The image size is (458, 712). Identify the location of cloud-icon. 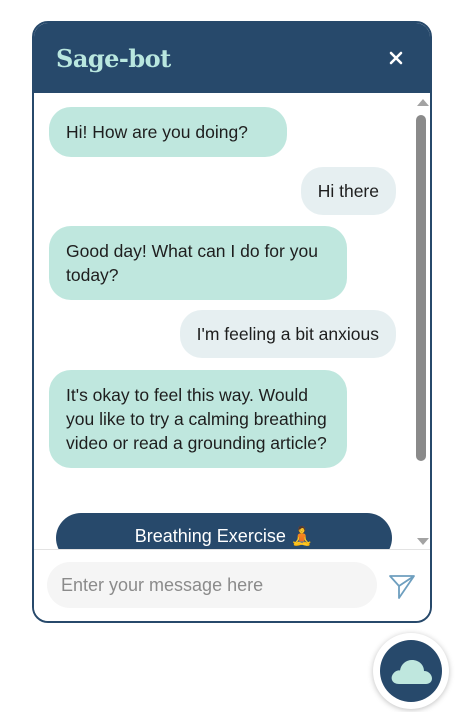
(411, 671).